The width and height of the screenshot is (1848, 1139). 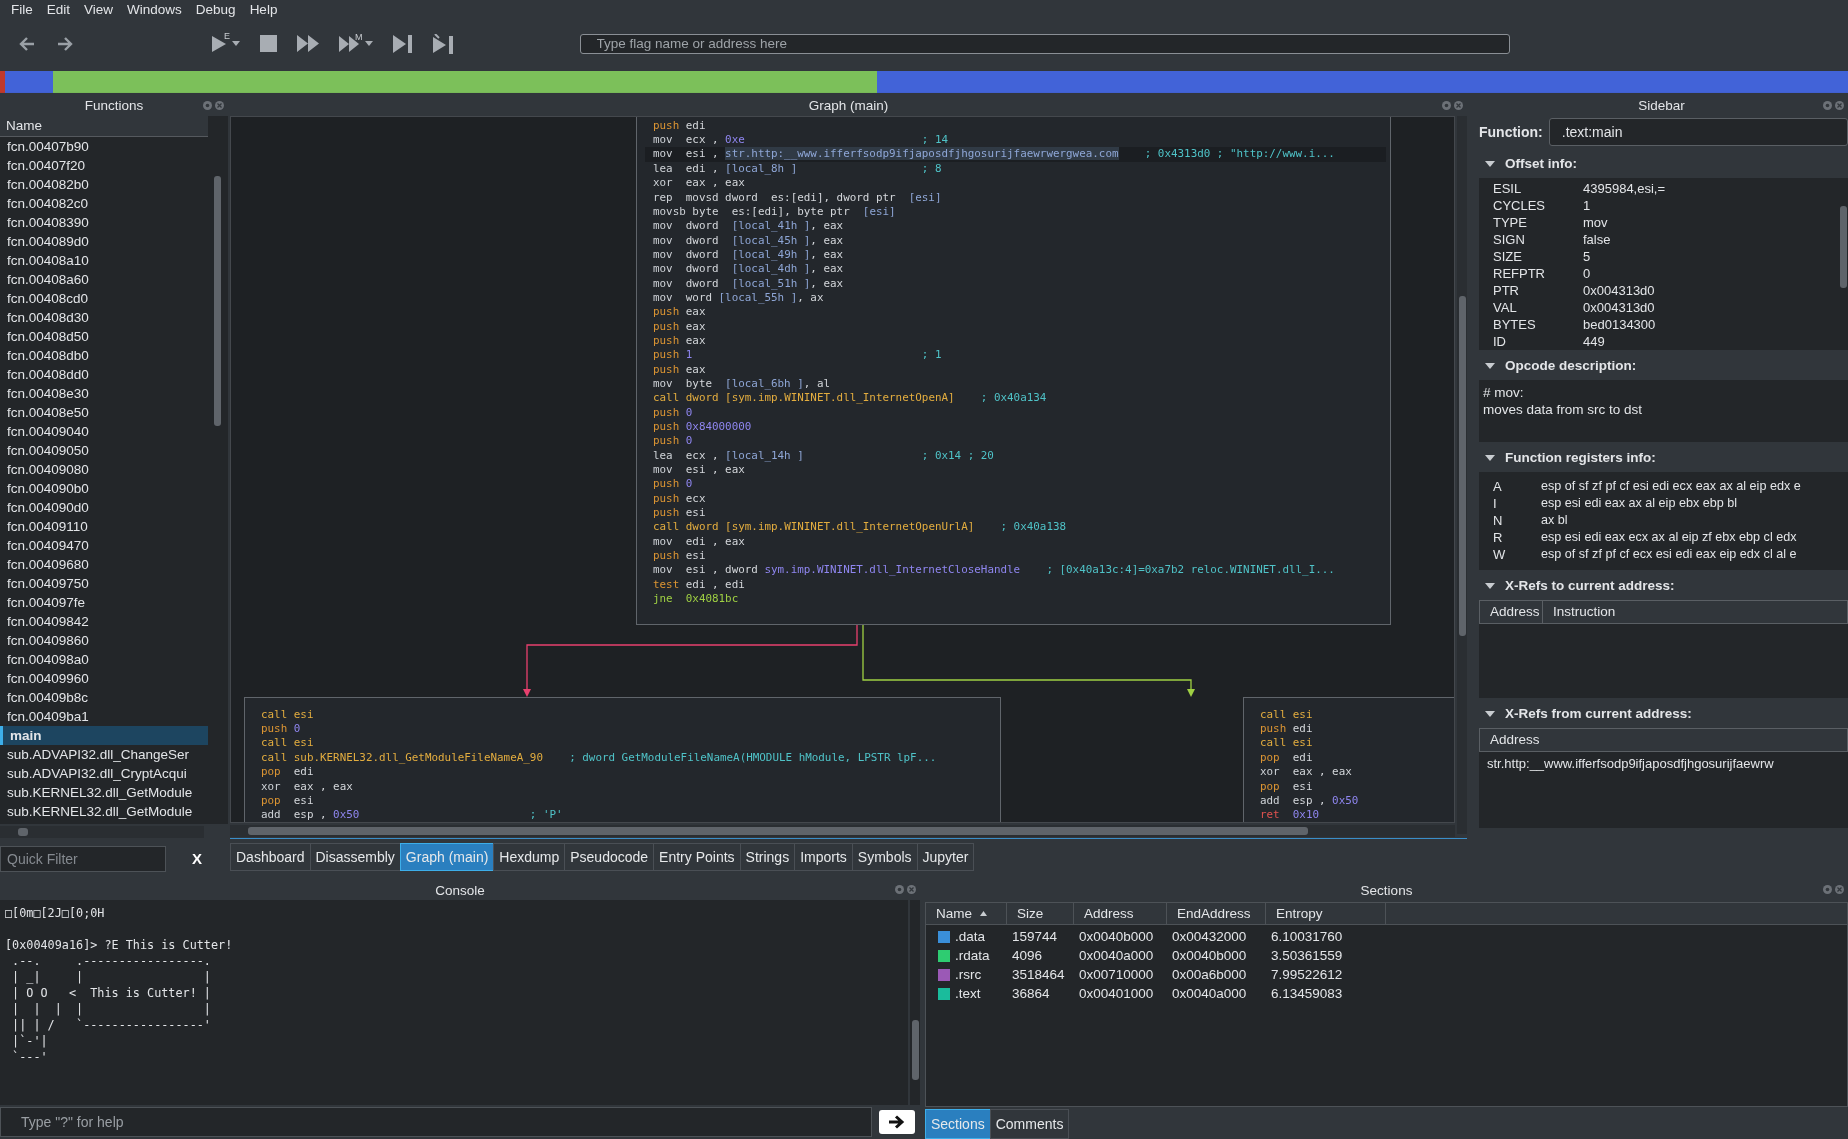 I want to click on function-item: fcn.004097fe, so click(x=104, y=602).